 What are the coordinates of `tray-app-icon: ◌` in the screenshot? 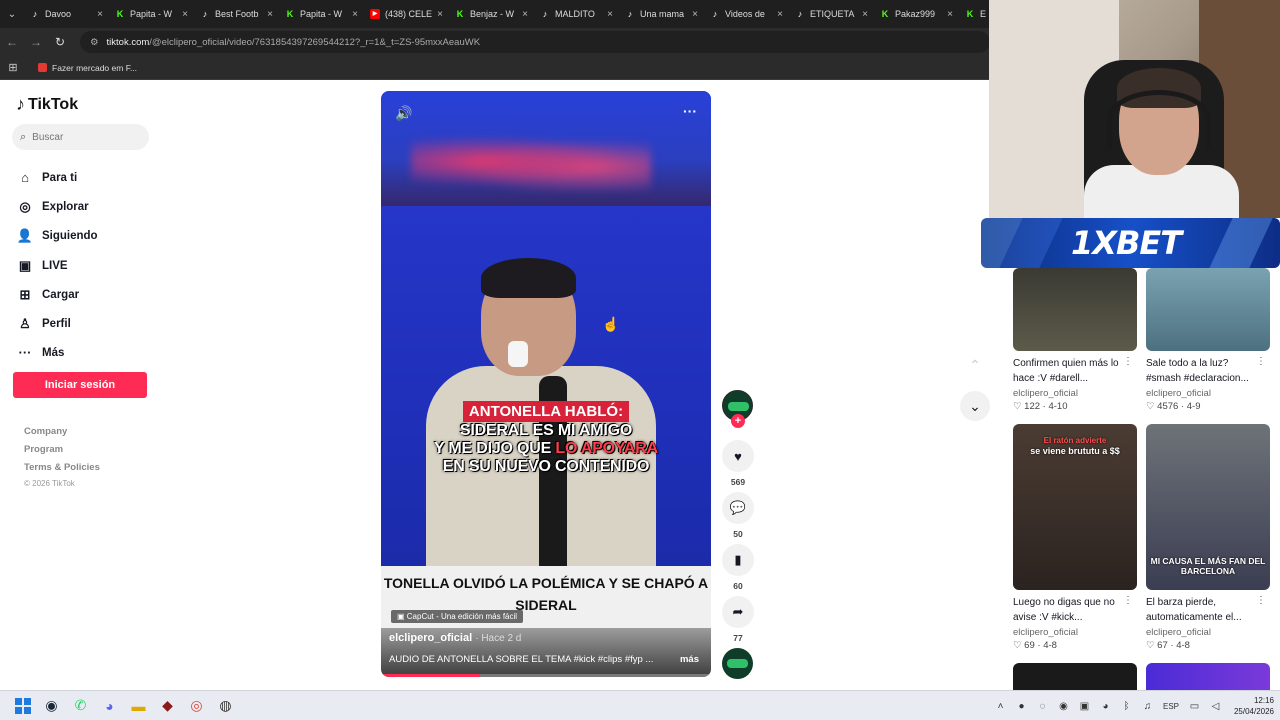 It's located at (1042, 706).